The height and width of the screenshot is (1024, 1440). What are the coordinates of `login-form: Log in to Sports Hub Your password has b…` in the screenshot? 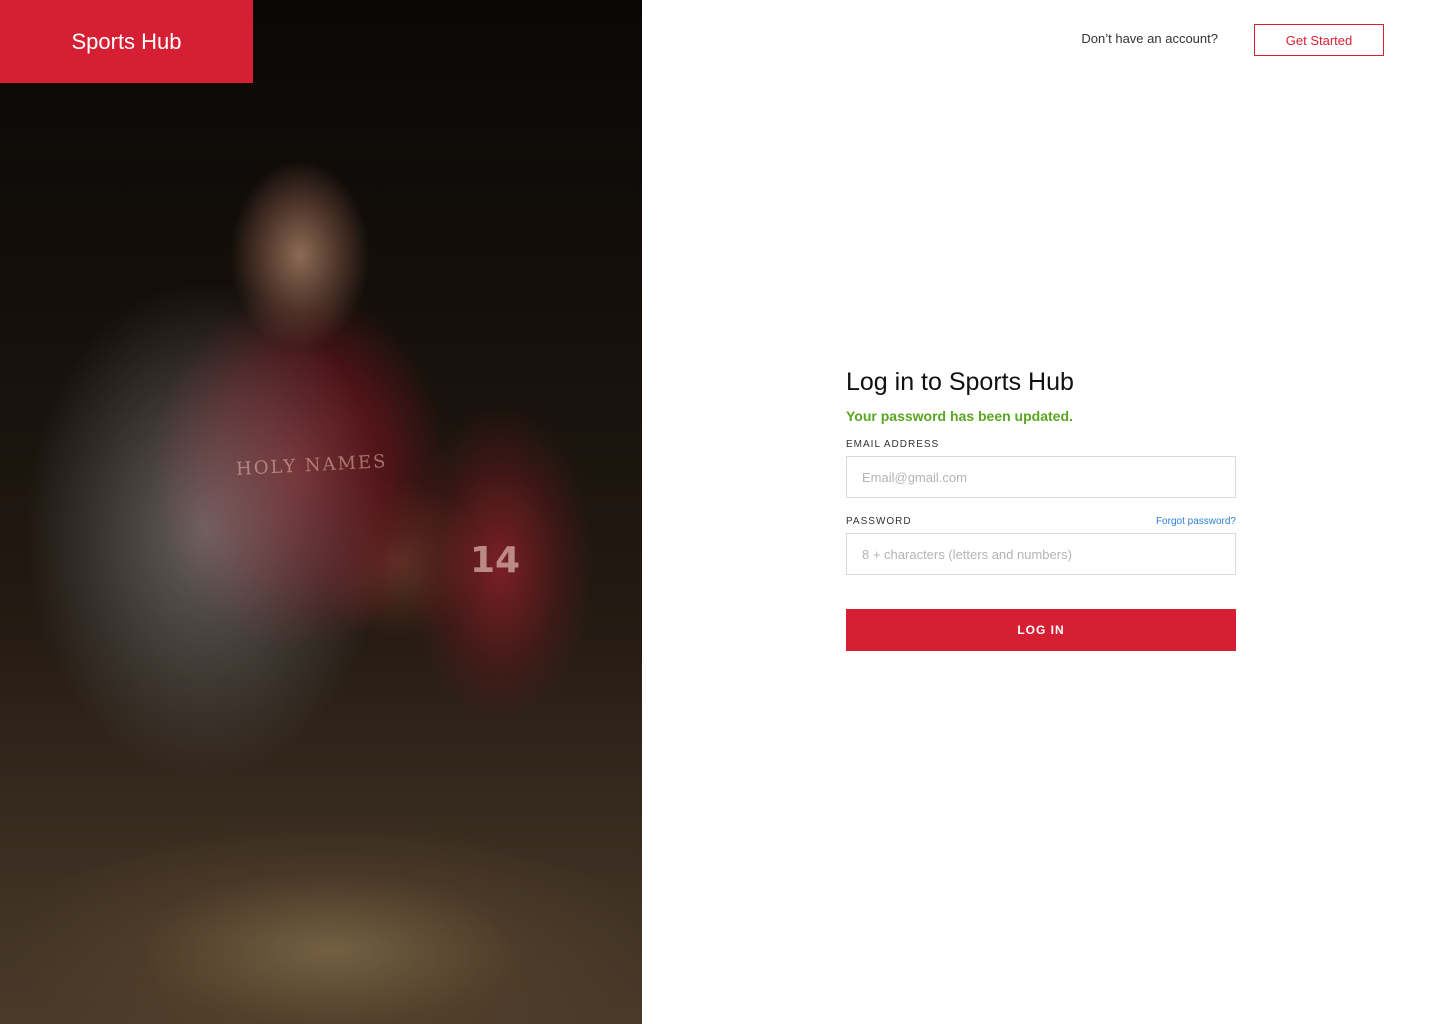 It's located at (1041, 509).